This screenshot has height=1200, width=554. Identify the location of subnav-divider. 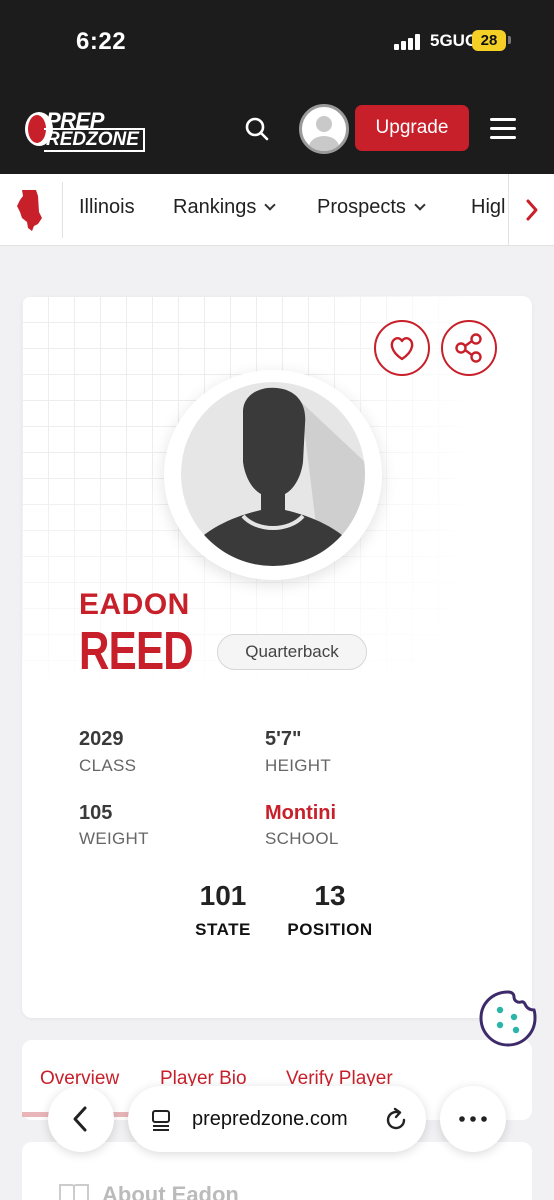
(62, 210).